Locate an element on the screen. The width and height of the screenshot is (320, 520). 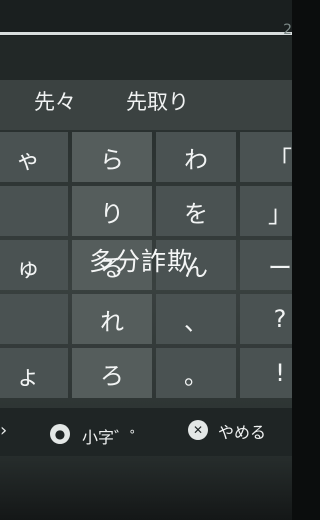
key-ro: ろ is located at coordinates (112, 373).